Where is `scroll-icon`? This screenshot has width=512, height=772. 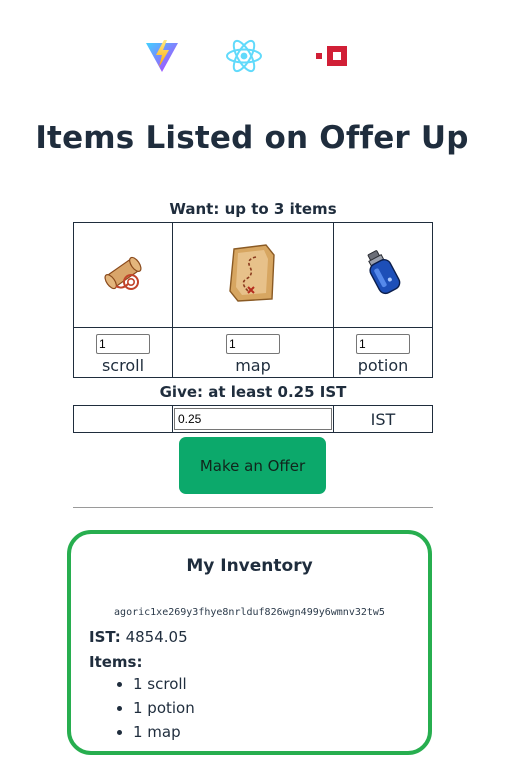 scroll-icon is located at coordinates (123, 279).